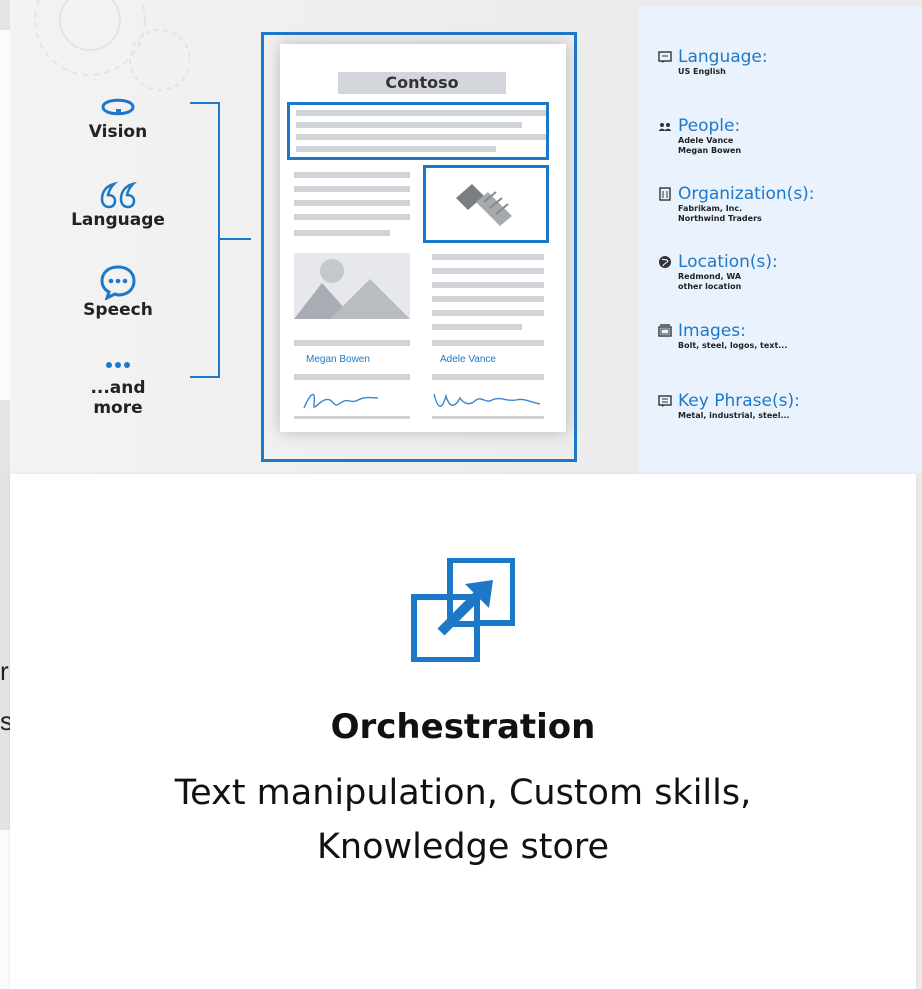 The height and width of the screenshot is (989, 922). What do you see at coordinates (463, 847) in the screenshot?
I see `card-subtitle-line: Knowledge store` at bounding box center [463, 847].